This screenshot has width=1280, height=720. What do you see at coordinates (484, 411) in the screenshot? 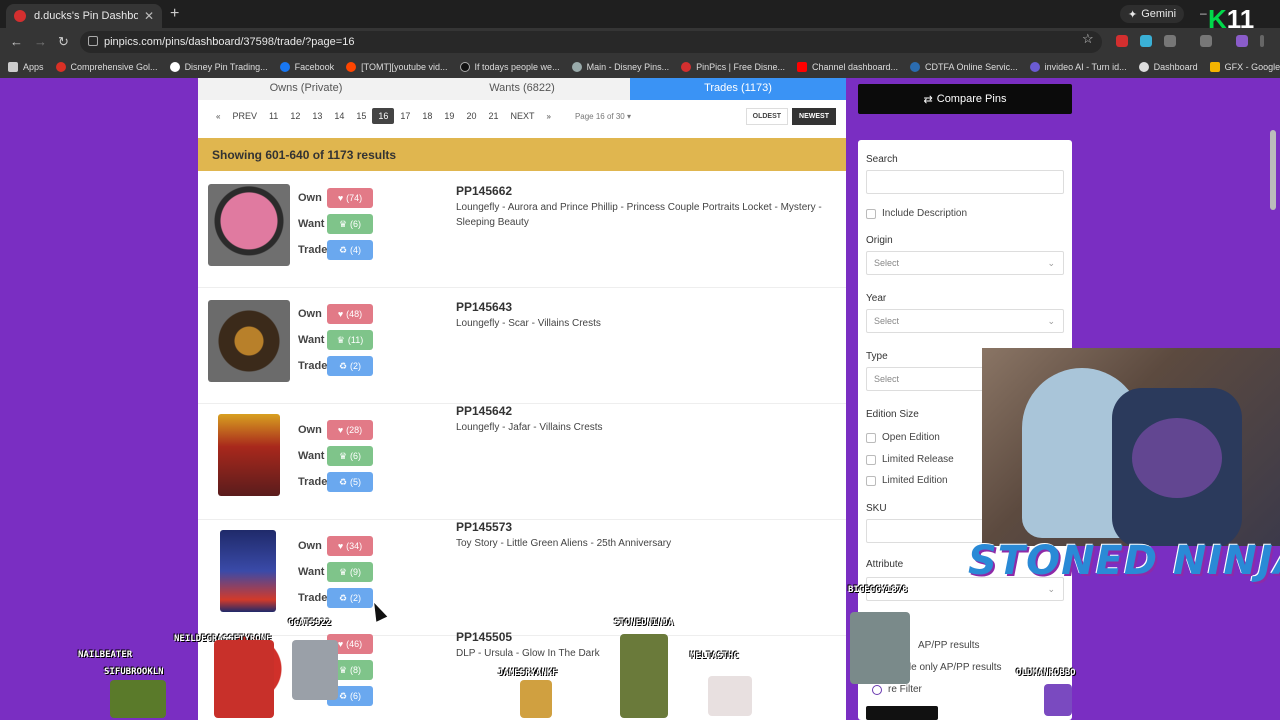
I see `pin-id-link: PP145642` at bounding box center [484, 411].